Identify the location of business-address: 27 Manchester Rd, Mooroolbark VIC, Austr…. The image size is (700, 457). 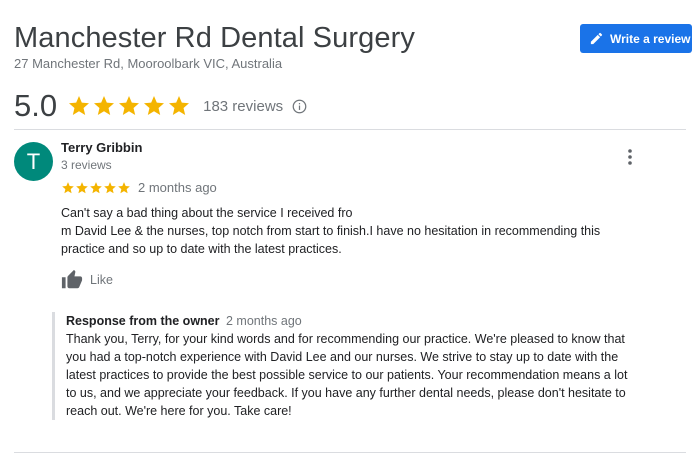
(148, 63).